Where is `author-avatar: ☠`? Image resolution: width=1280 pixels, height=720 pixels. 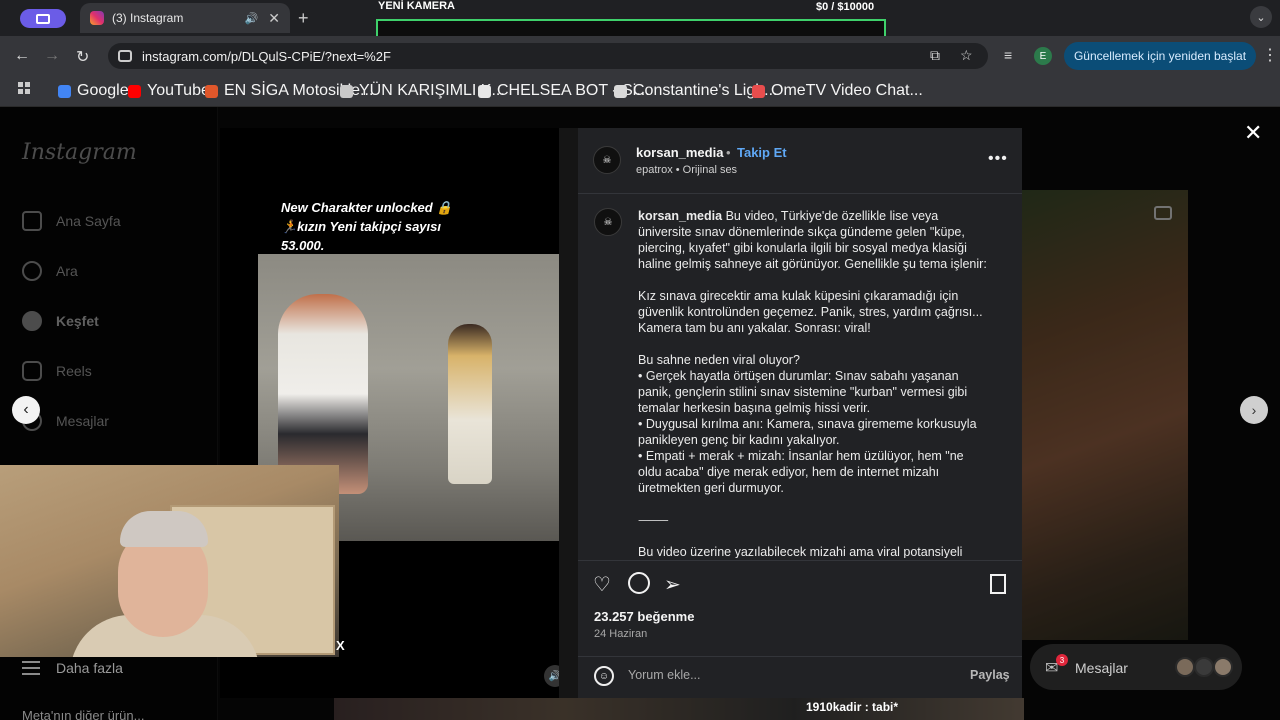
author-avatar: ☠ is located at coordinates (607, 160).